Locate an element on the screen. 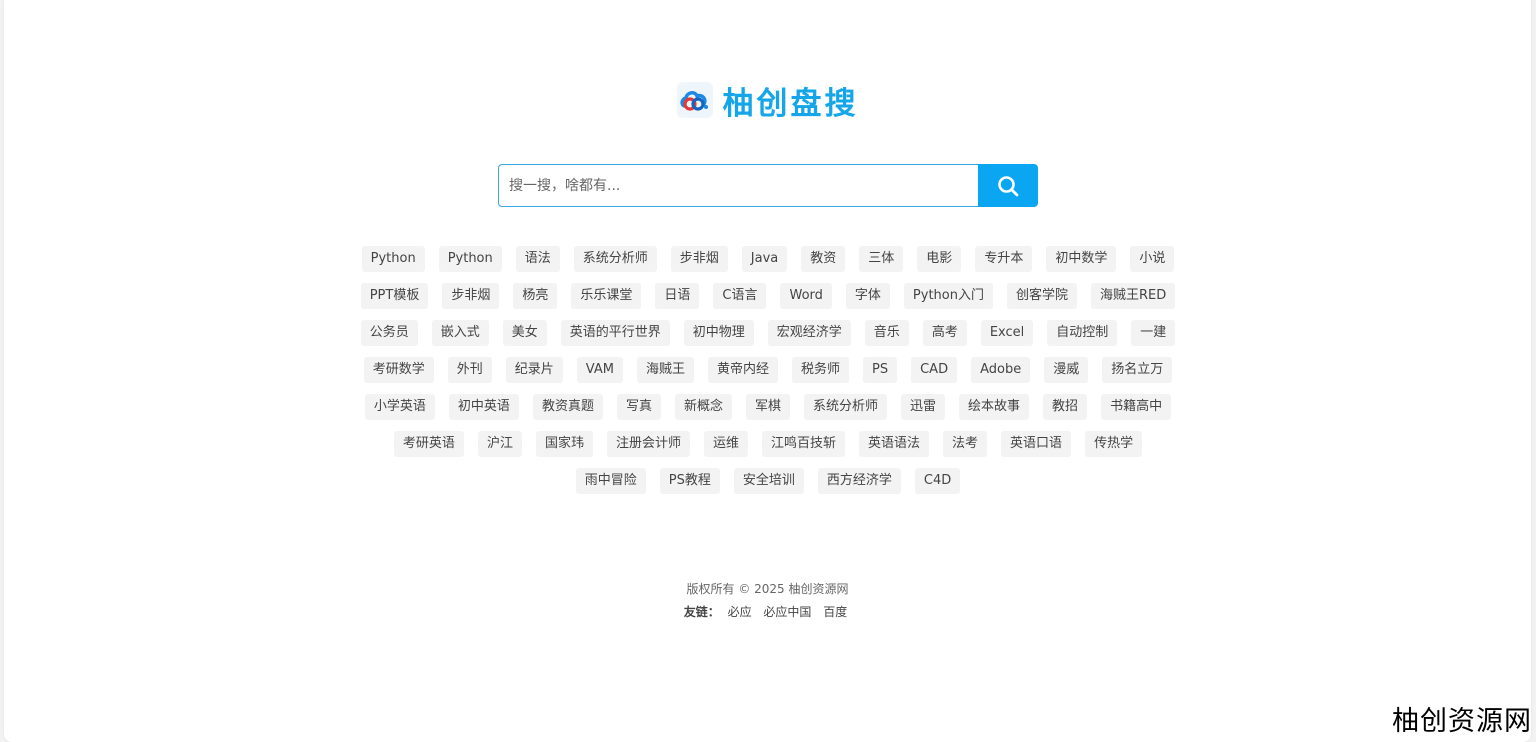  search-input is located at coordinates (738, 185).